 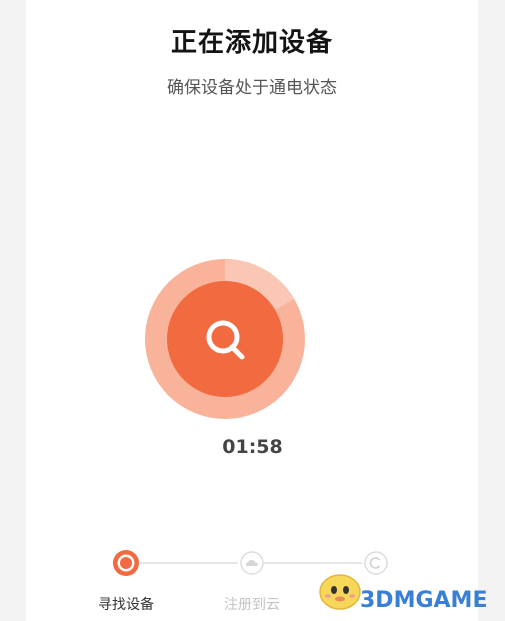 What do you see at coordinates (252, 447) in the screenshot?
I see `countdown-timer: 01:58` at bounding box center [252, 447].